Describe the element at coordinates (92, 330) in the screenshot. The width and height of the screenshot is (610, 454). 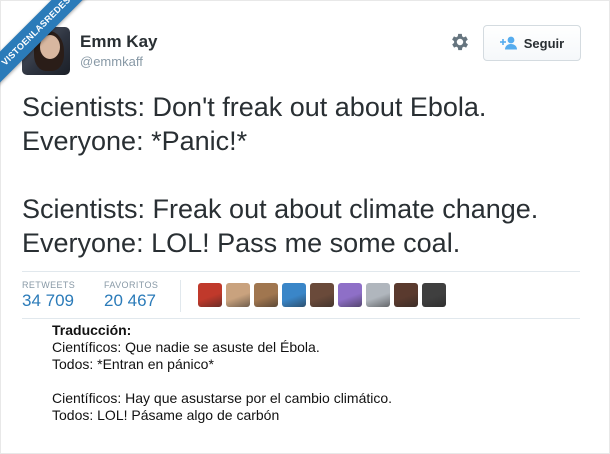
I see `translation-title: Traducción:` at that location.